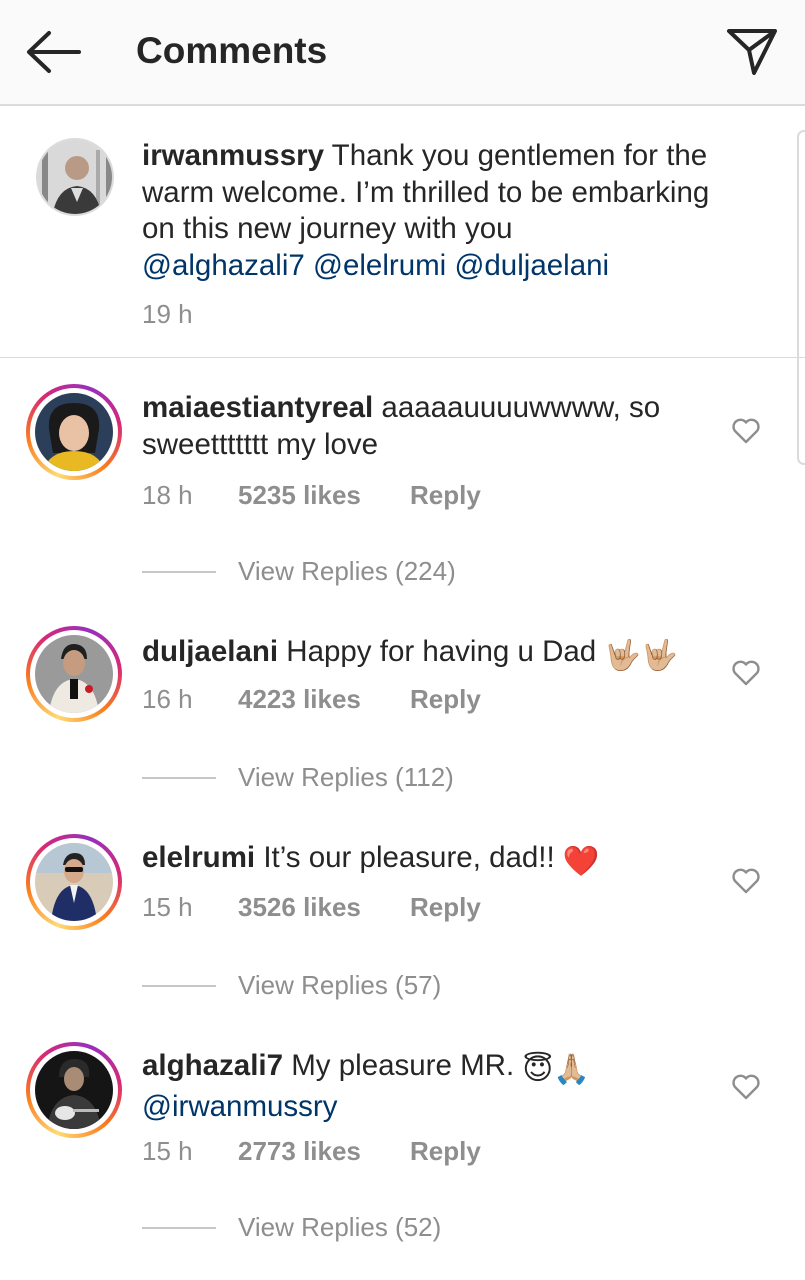 The height and width of the screenshot is (1280, 805). I want to click on view-replies-label: View Replies (57), so click(340, 985).